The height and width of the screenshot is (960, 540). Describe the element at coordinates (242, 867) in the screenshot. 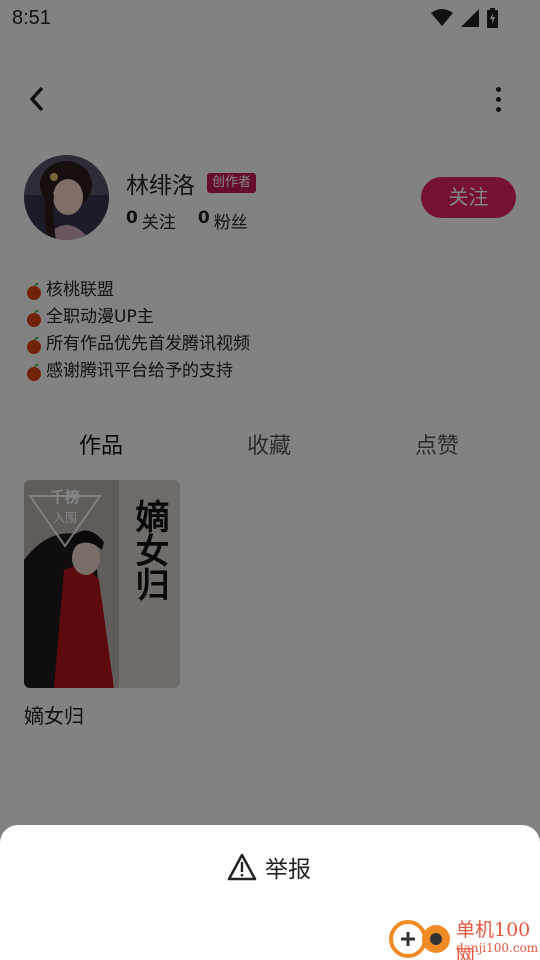

I see `warning-icon` at that location.